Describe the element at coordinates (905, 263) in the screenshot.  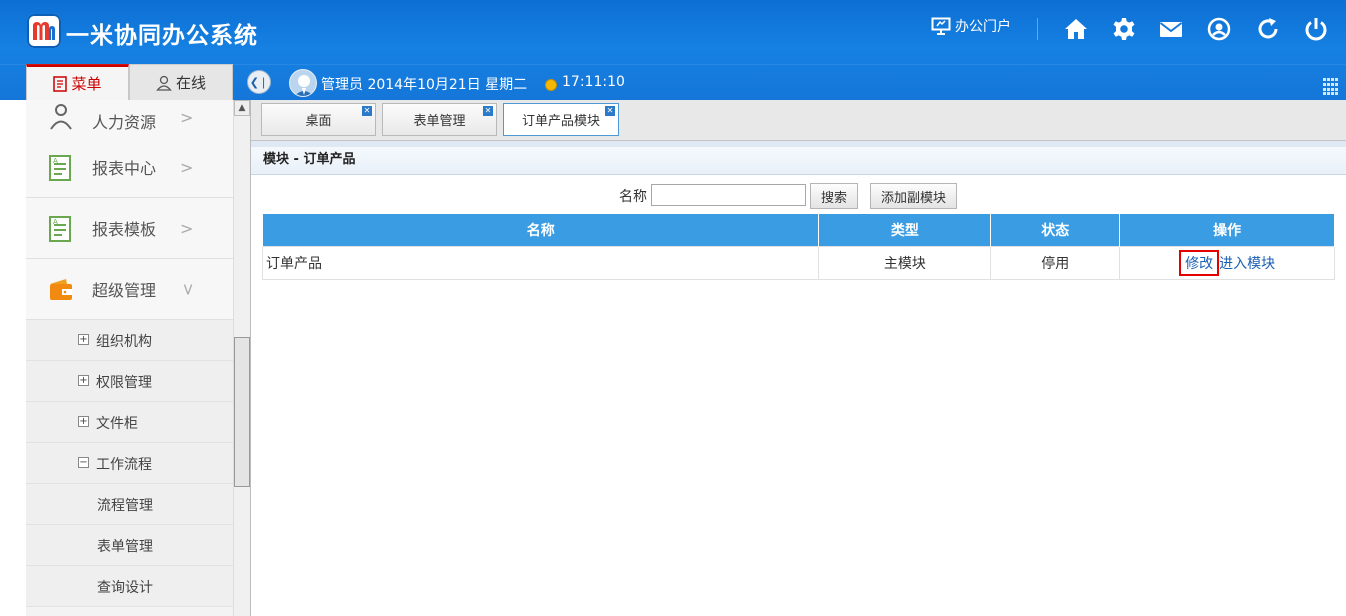
I see `cell-type: 主模块` at that location.